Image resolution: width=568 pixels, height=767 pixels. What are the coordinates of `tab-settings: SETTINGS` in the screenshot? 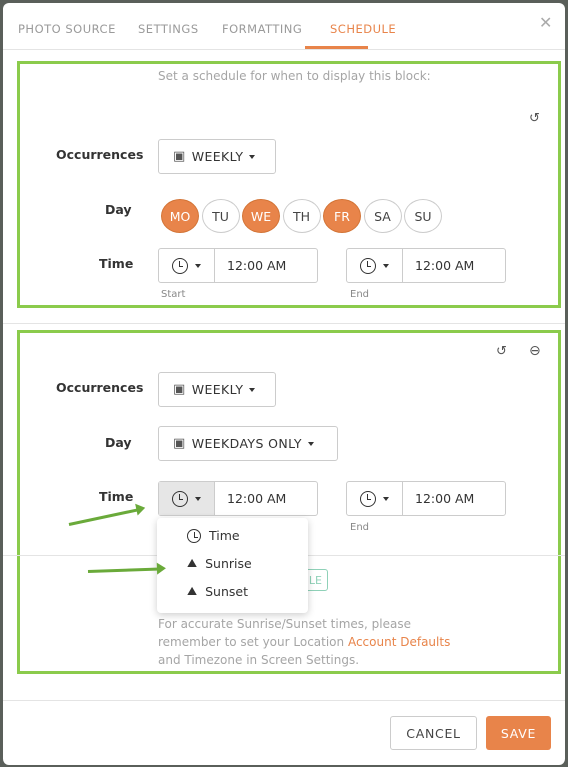 It's located at (168, 29).